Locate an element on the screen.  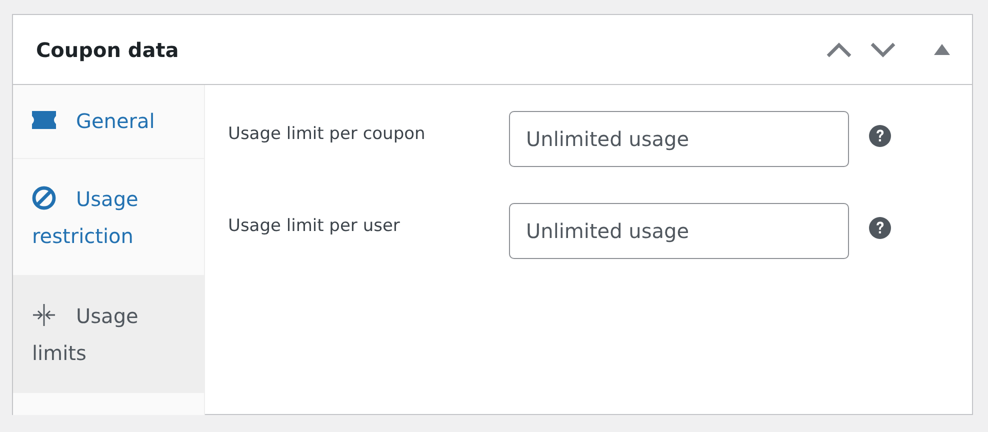
ticket-icon is located at coordinates (44, 119).